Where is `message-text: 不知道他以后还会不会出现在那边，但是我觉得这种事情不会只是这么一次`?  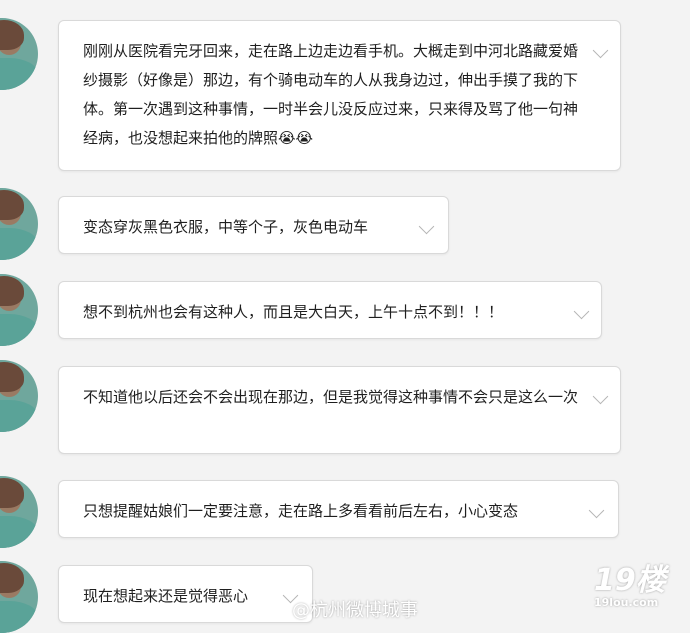
message-text: 不知道他以后还会不会出现在那边，但是我觉得这种事情不会只是这么一次 is located at coordinates (331, 397).